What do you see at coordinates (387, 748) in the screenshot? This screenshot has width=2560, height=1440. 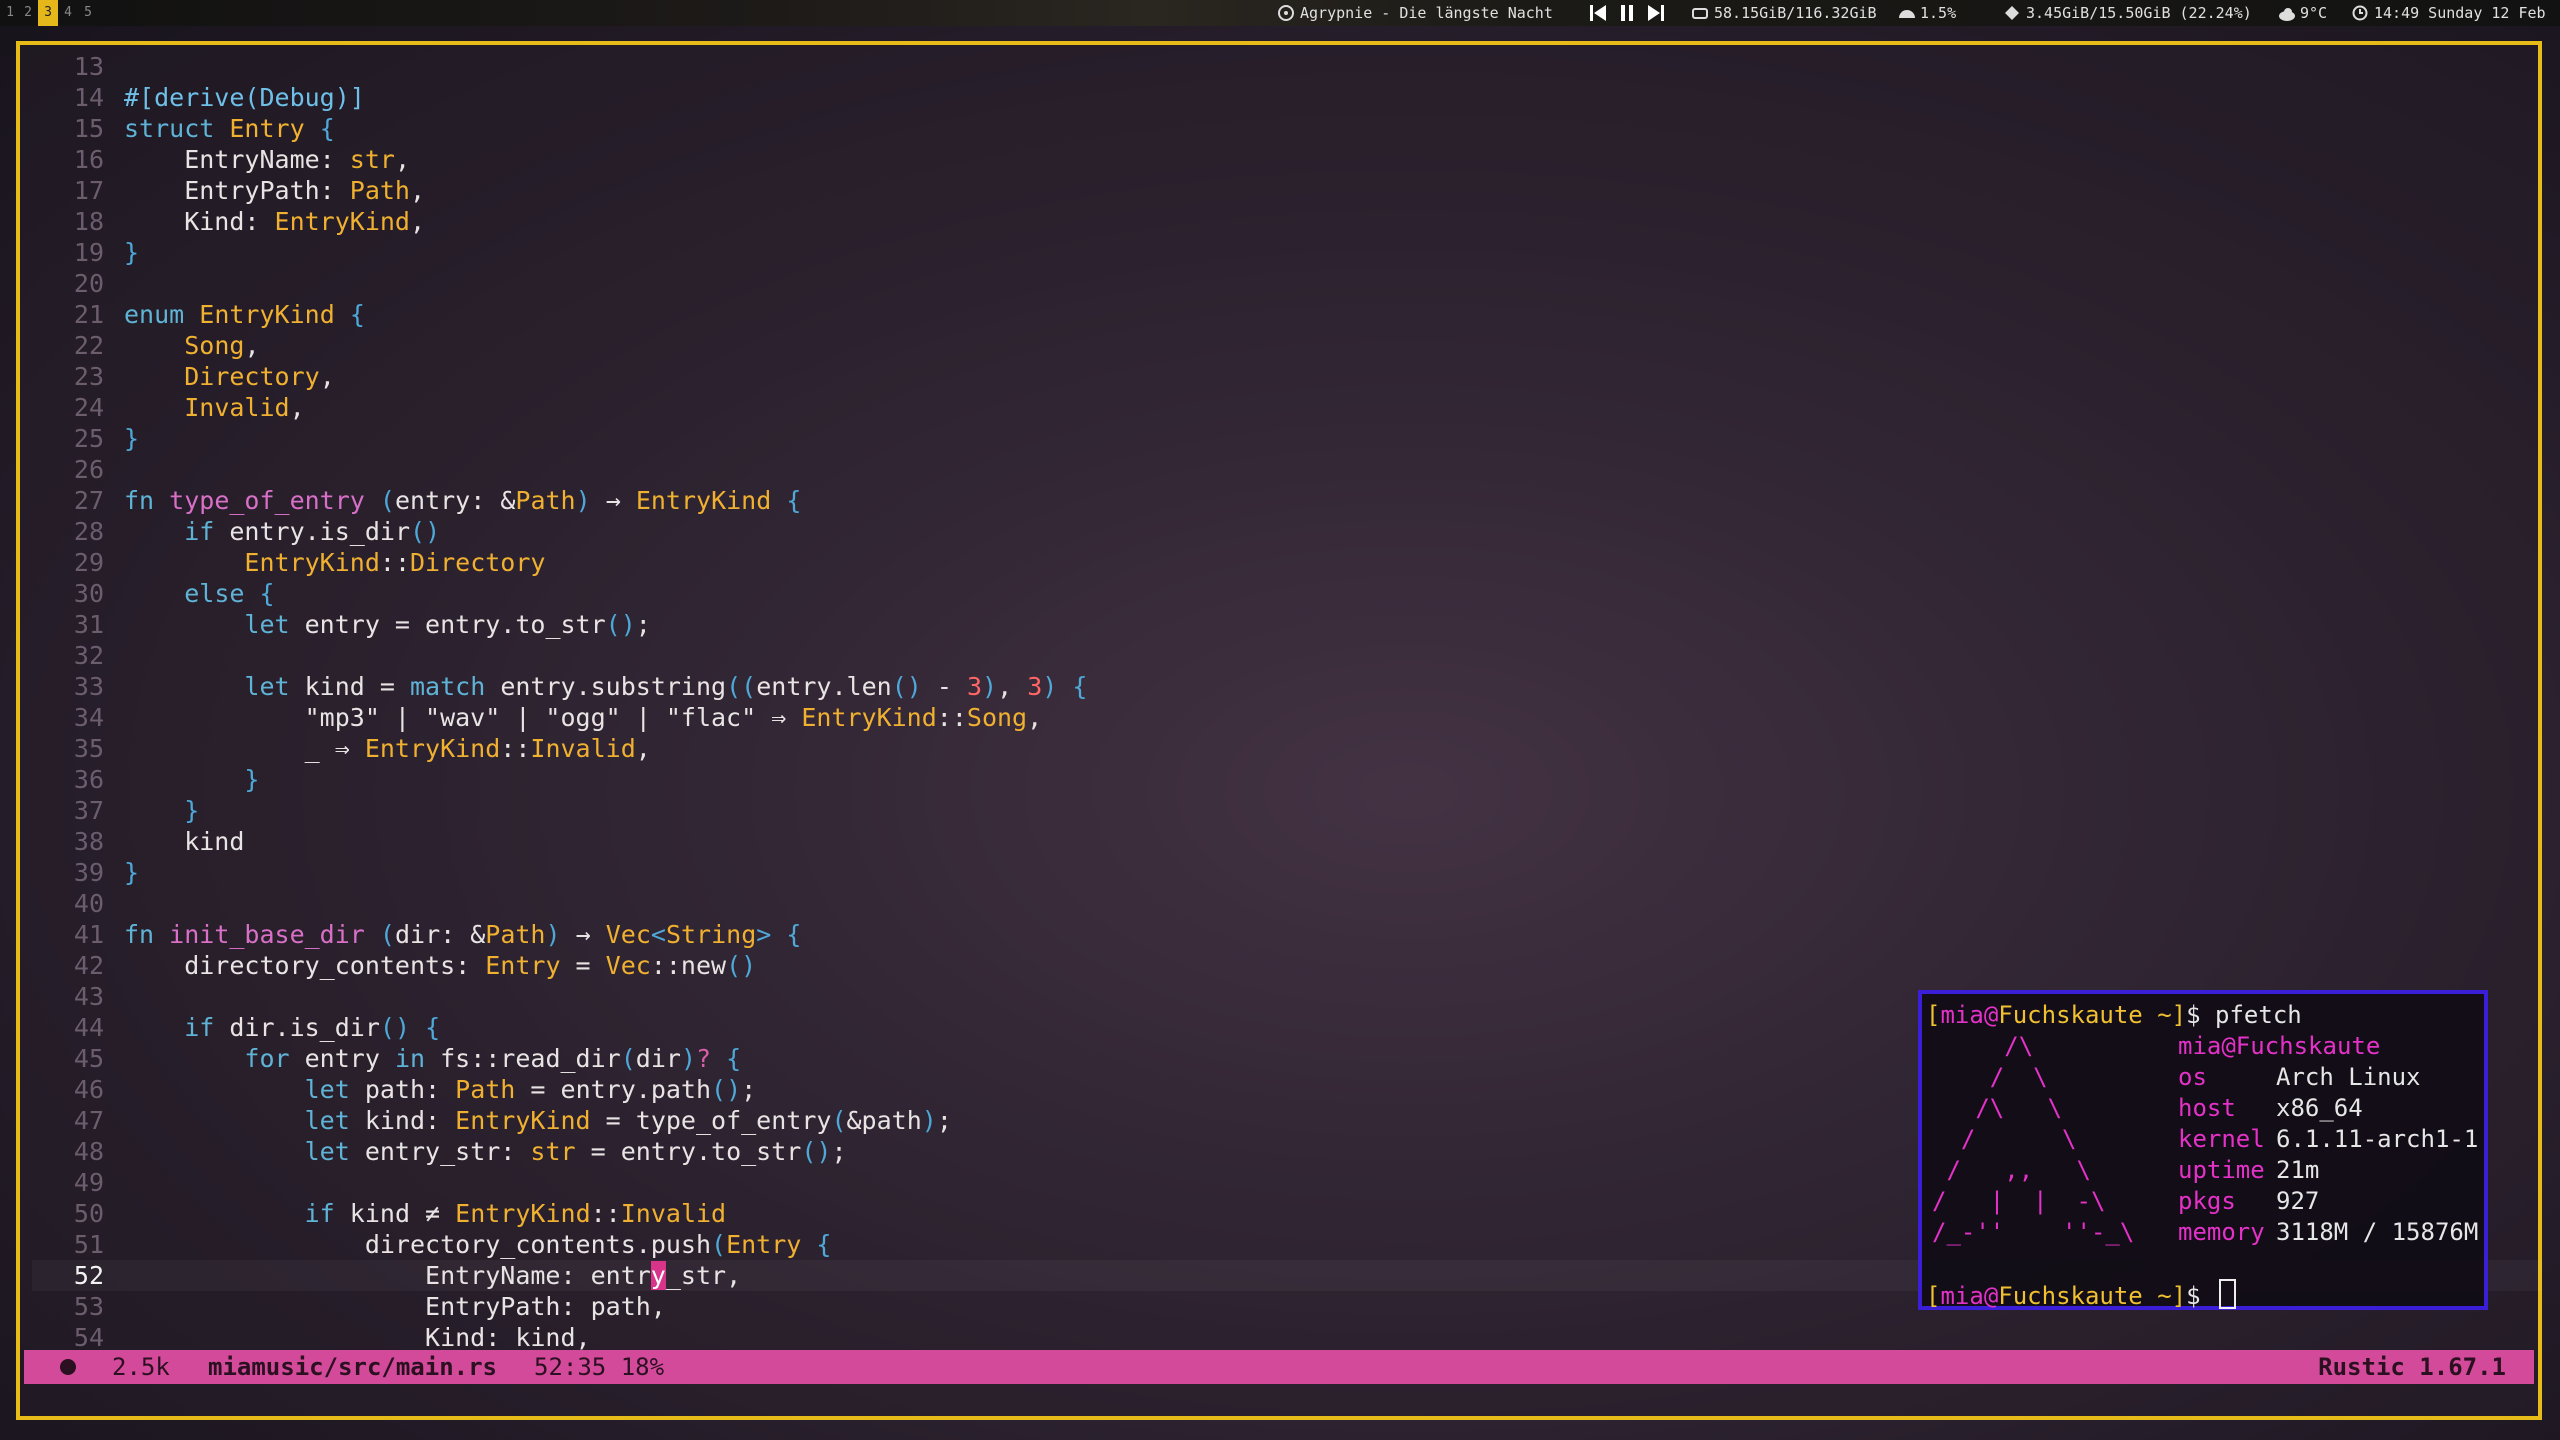 I see `code-text: _ ⇒ EntryKind::Invalid,` at bounding box center [387, 748].